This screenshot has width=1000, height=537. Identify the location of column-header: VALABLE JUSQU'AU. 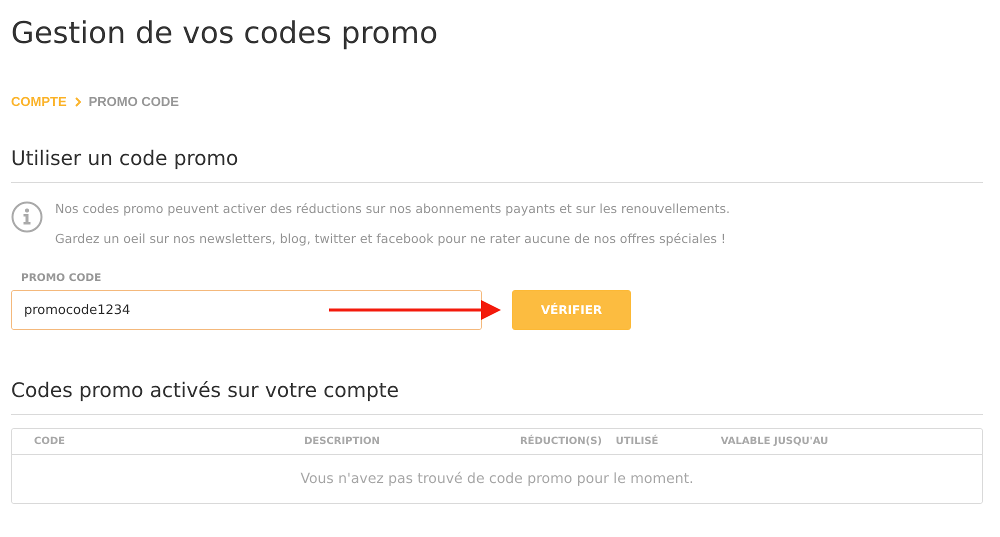
(775, 442).